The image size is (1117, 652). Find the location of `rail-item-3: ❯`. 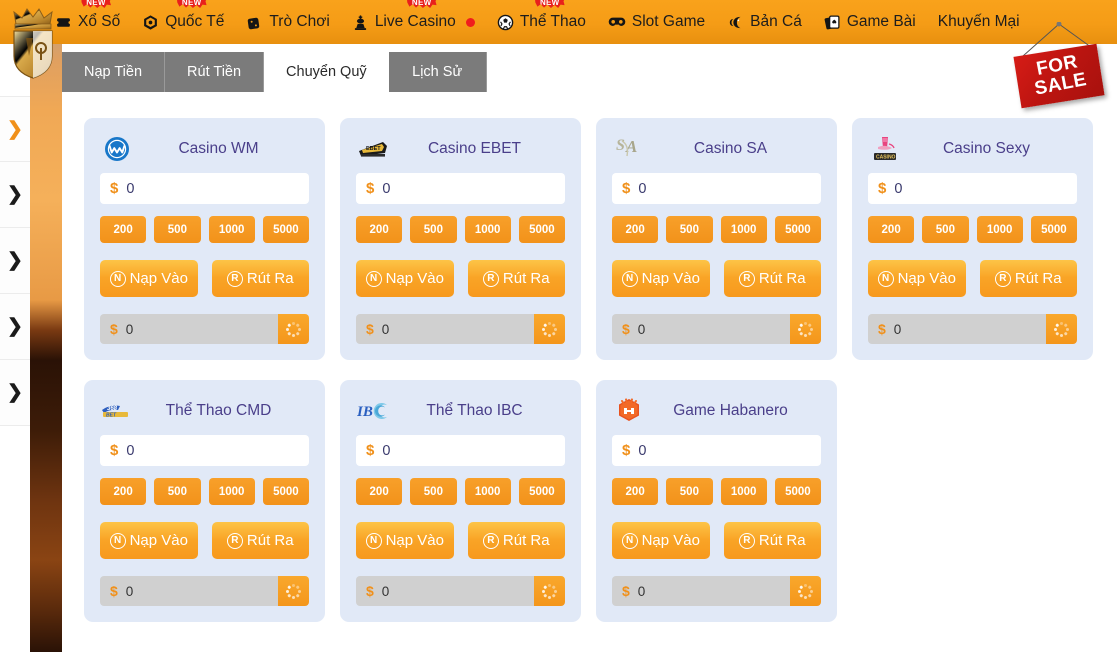

rail-item-3: ❯ is located at coordinates (15, 261).